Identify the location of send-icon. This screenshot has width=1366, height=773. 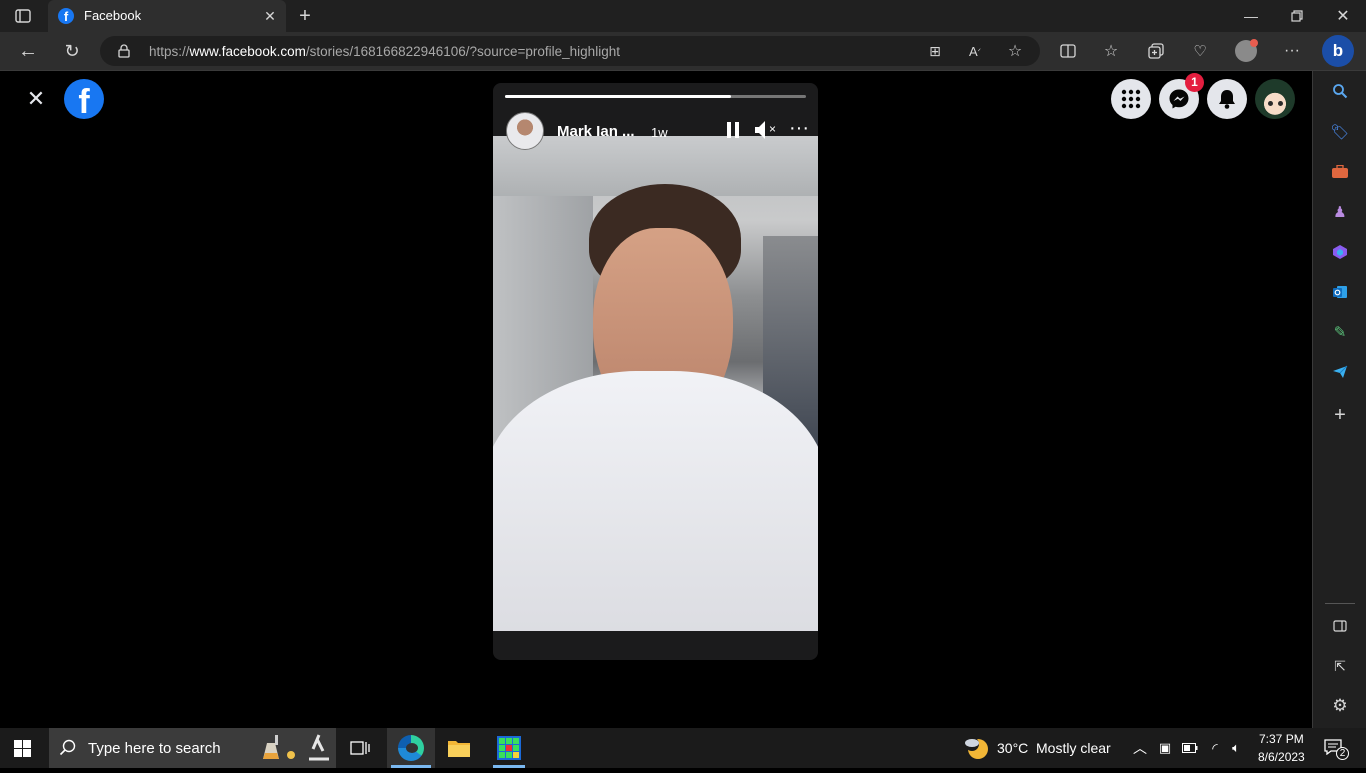
(1340, 372).